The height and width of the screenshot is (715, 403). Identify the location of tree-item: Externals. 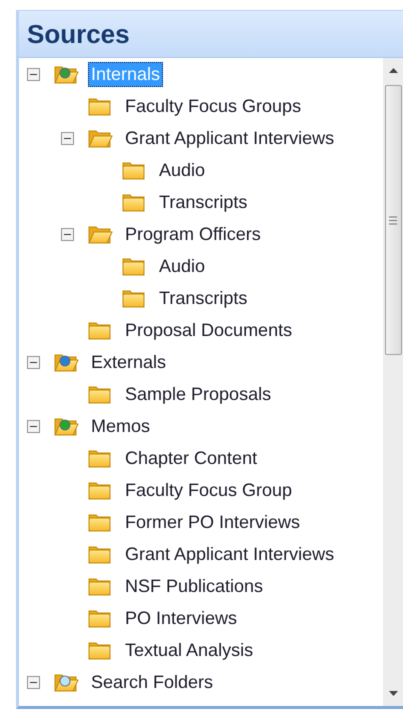
(129, 362).